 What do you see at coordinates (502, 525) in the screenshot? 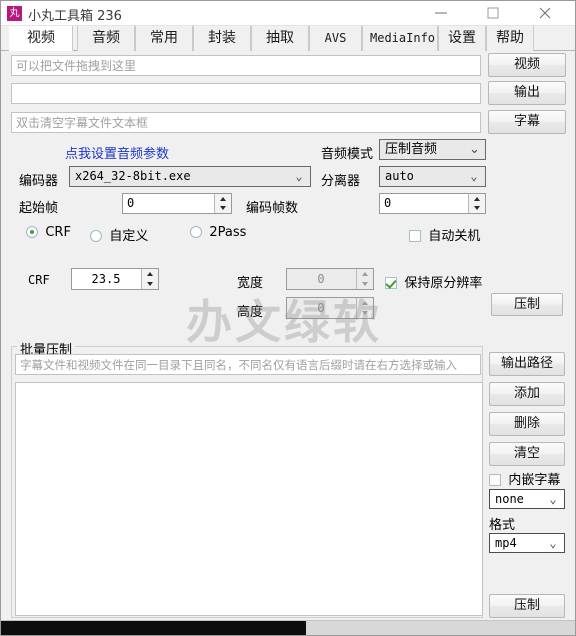
I see `format-label: 格式` at bounding box center [502, 525].